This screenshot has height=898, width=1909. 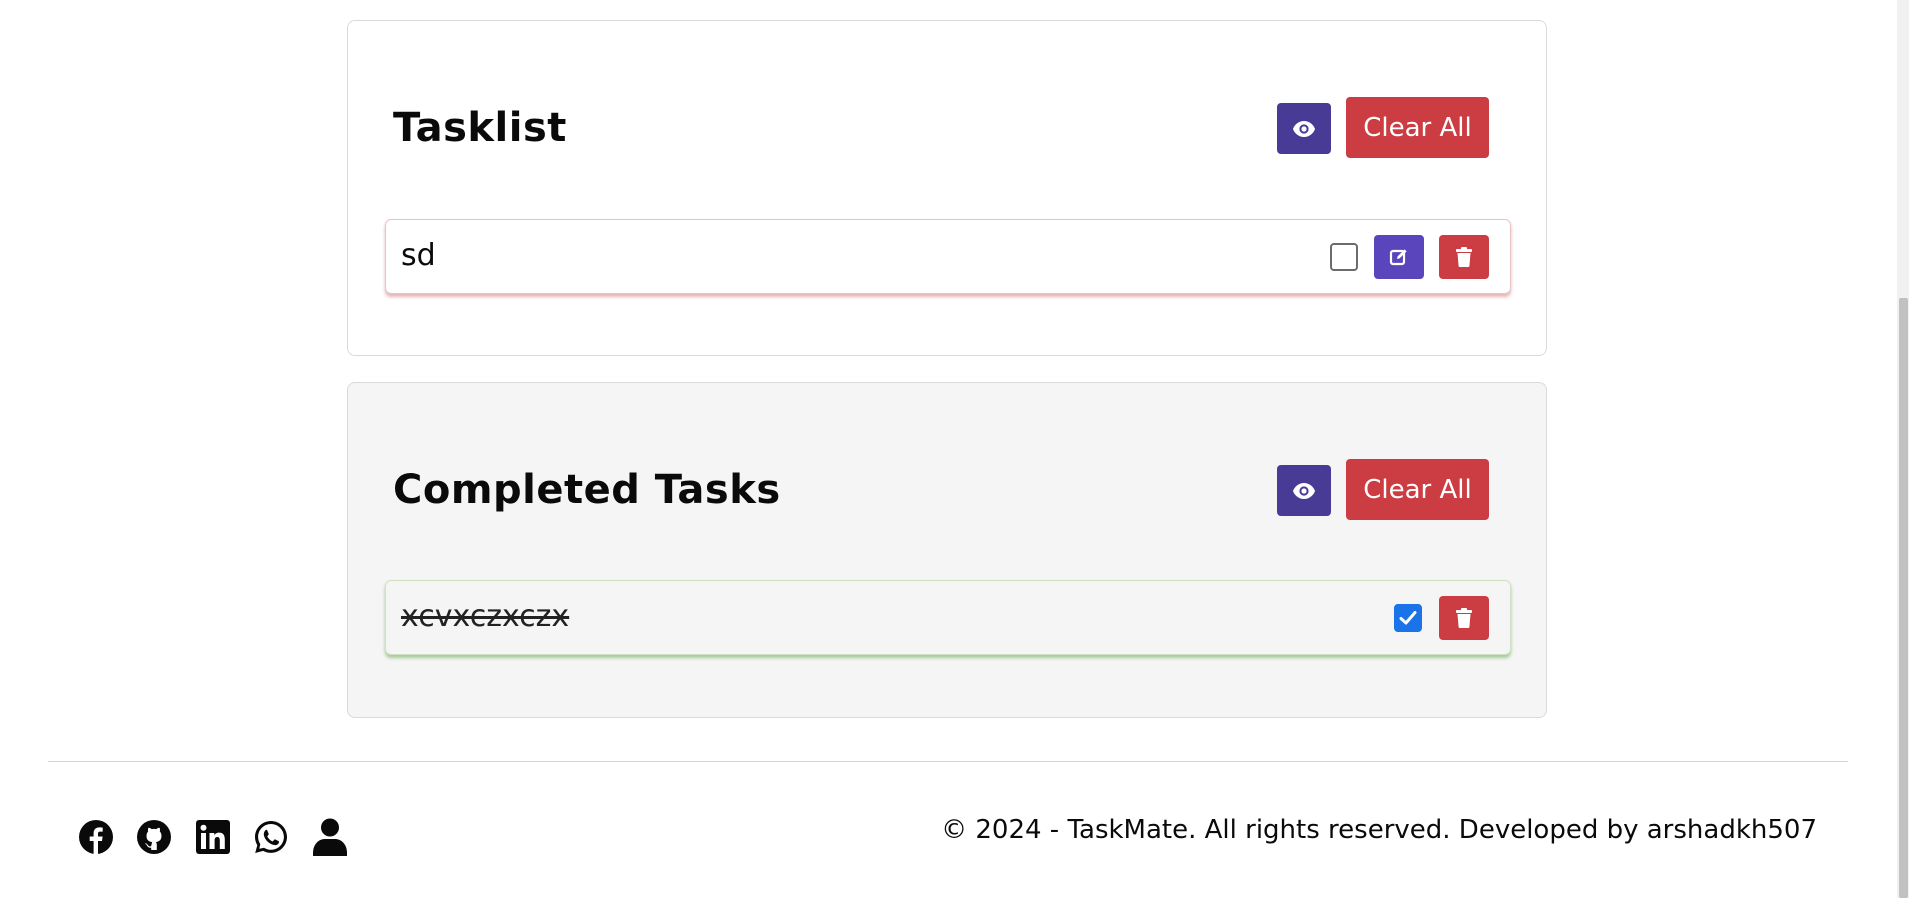 What do you see at coordinates (1903, 598) in the screenshot?
I see `scrollbar-thumb` at bounding box center [1903, 598].